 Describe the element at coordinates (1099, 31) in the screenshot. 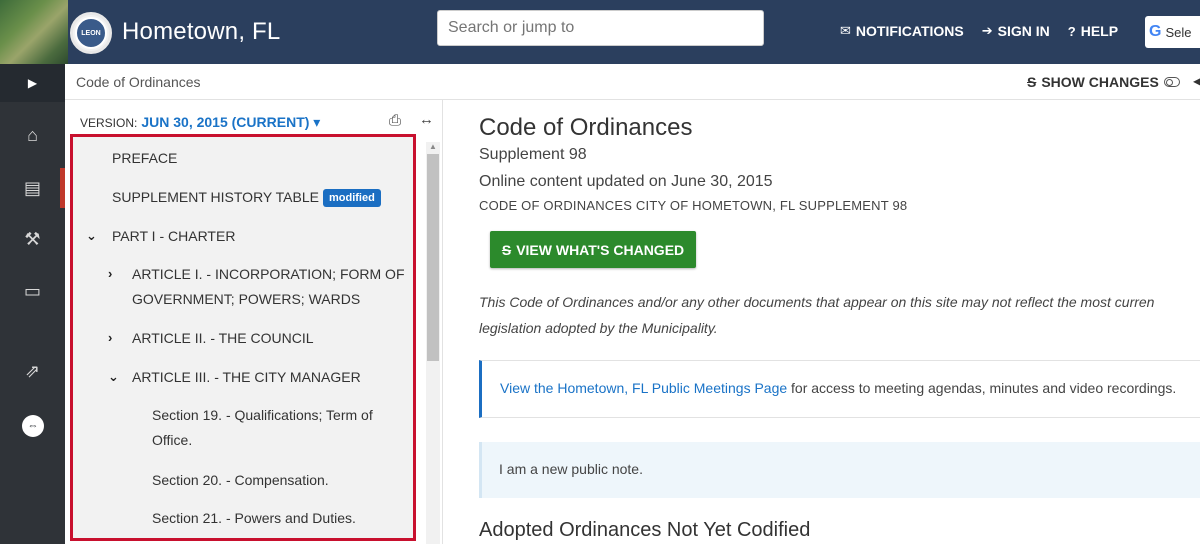

I see `help-label: HELP` at that location.